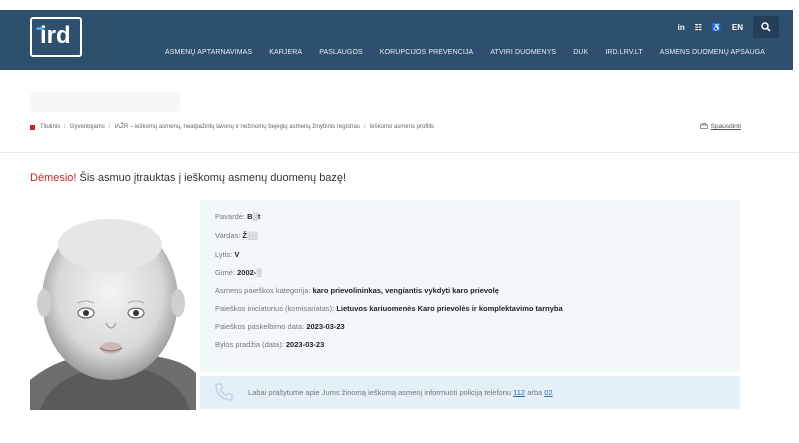  I want to click on blurred-banner, so click(105, 102).